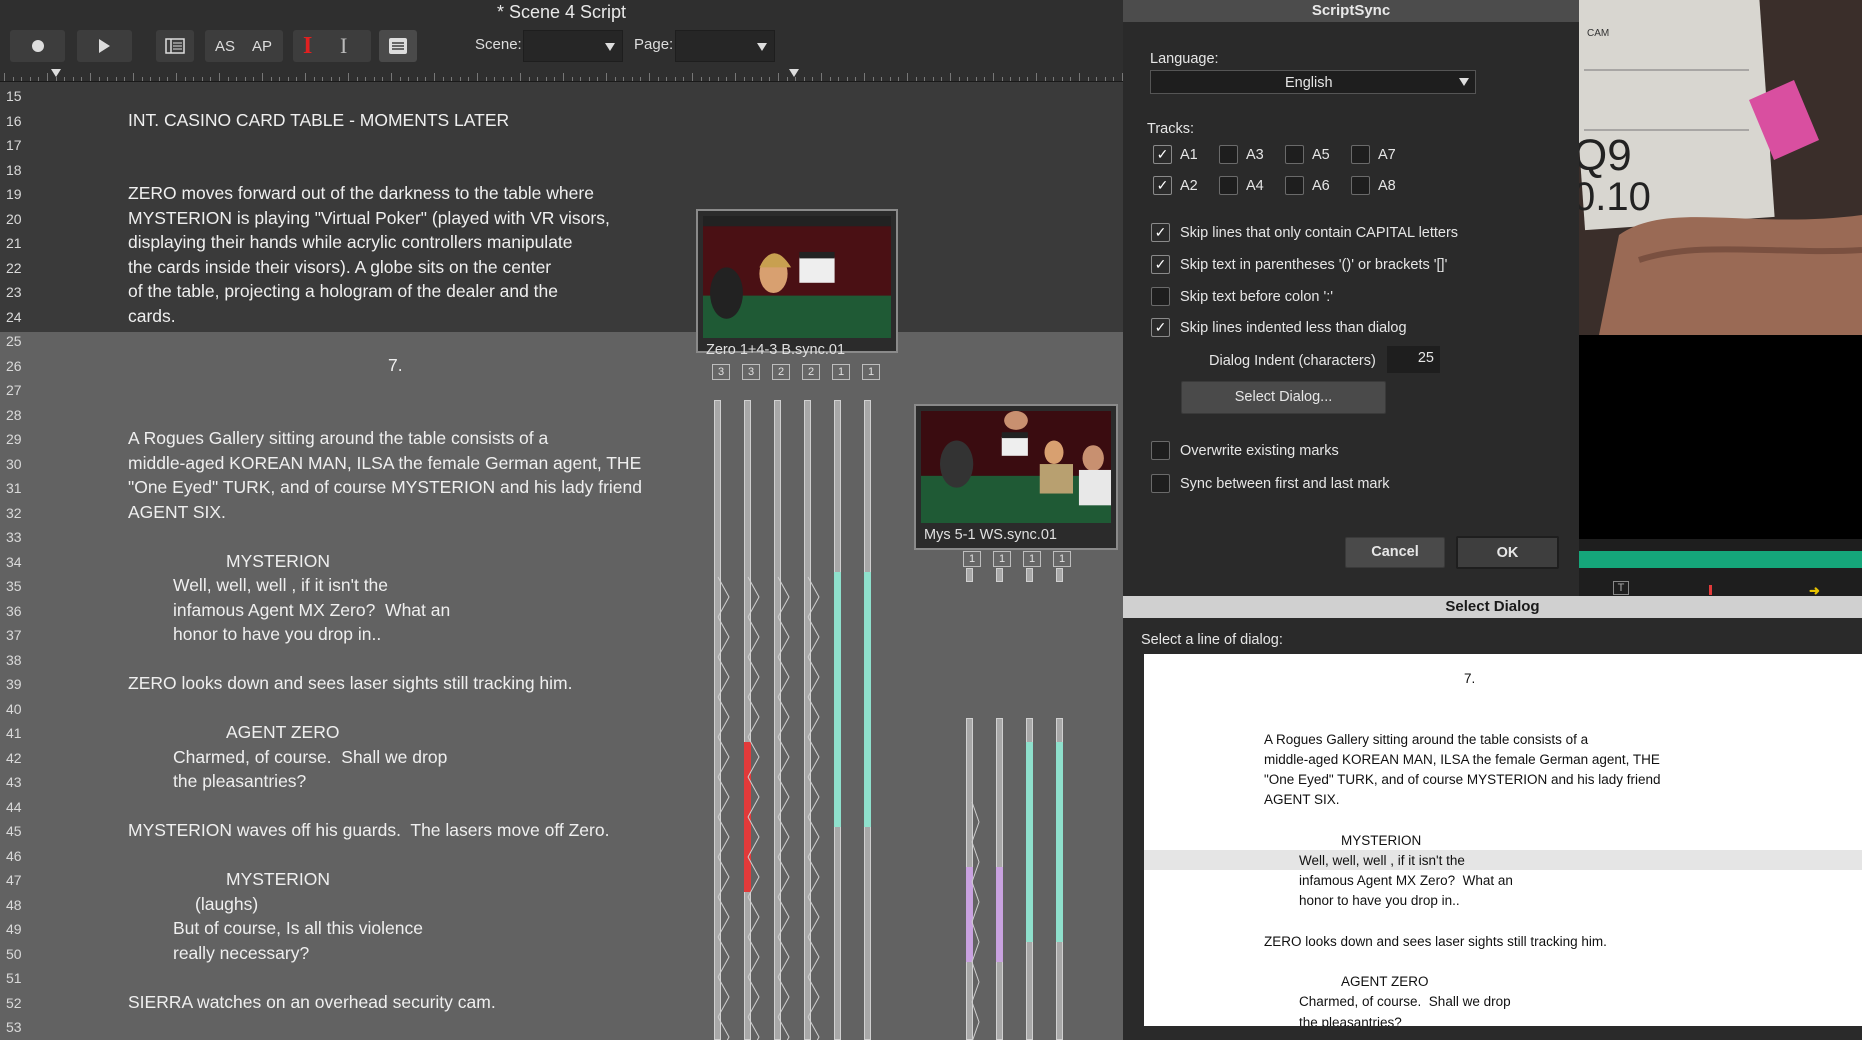 The width and height of the screenshot is (1862, 1040). Describe the element at coordinates (561, 756) in the screenshot. I see `script-line: 42 Charmed, of course. Shall we drop` at that location.